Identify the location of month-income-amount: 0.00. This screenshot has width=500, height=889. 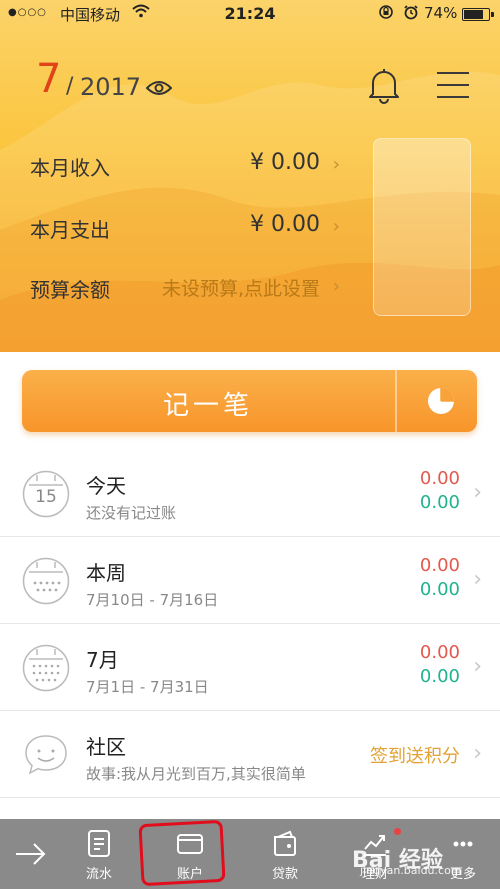
(439, 676).